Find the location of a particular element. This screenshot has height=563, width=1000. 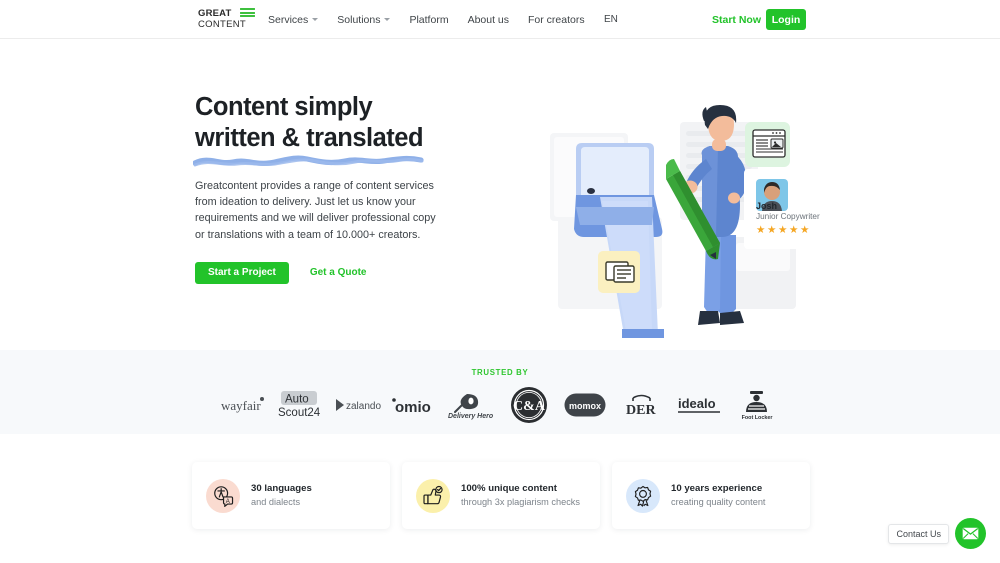

logo: GREAT CONTENT is located at coordinates (226, 20).